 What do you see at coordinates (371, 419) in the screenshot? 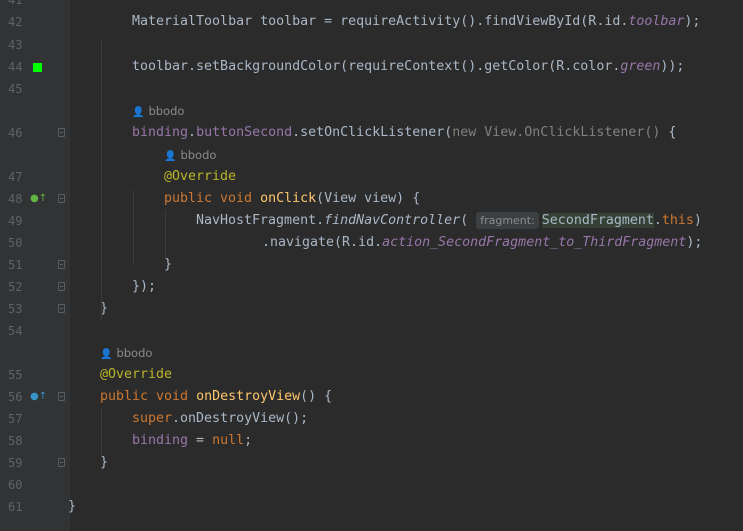
I see `code-line: 57 super.onDestroyView();` at bounding box center [371, 419].